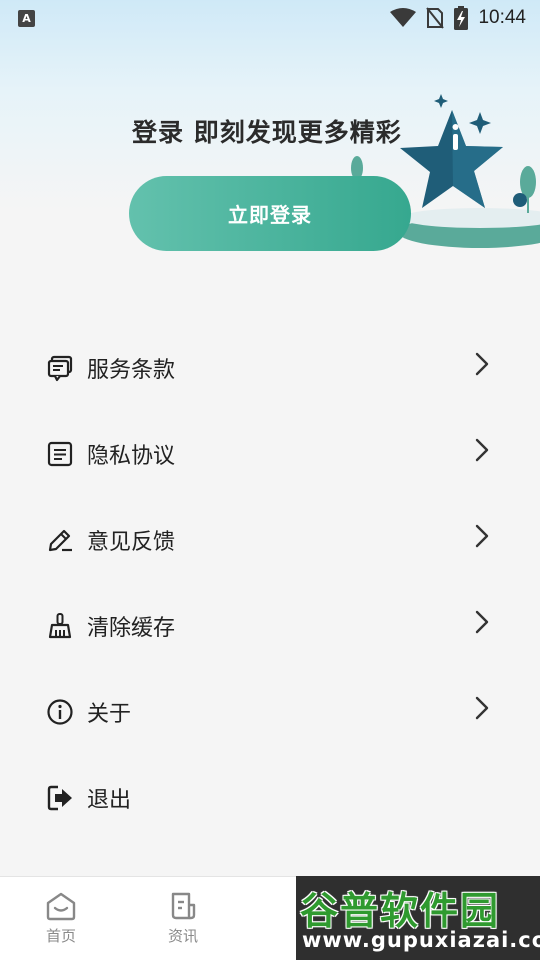 This screenshot has width=540, height=960. What do you see at coordinates (26, 18) in the screenshot?
I see `app-notification-icon: A` at bounding box center [26, 18].